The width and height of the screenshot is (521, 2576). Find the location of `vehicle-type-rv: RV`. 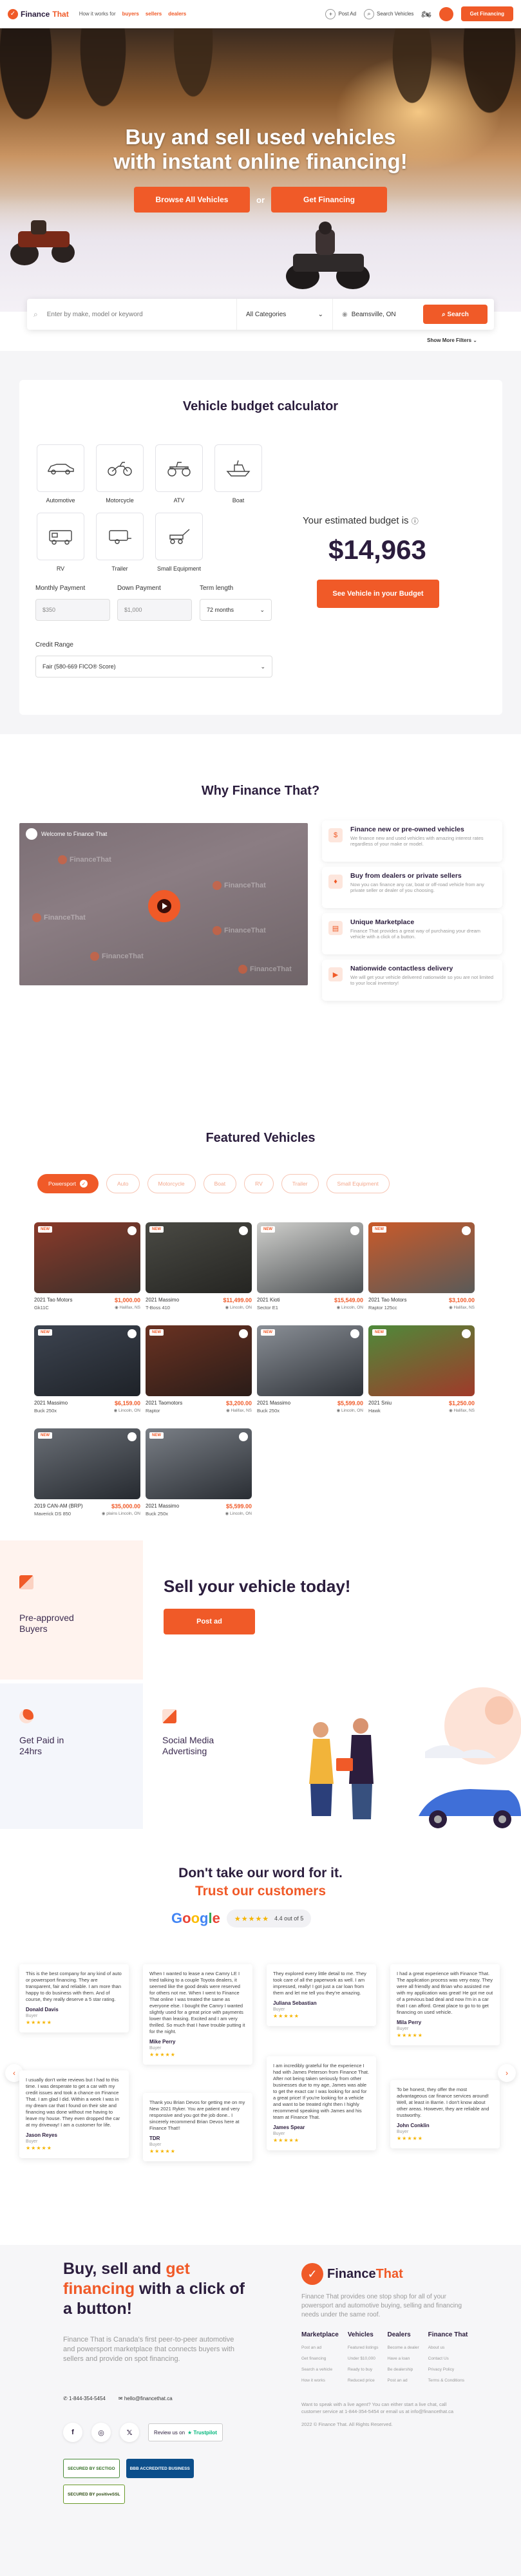

vehicle-type-rv: RV is located at coordinates (61, 542).